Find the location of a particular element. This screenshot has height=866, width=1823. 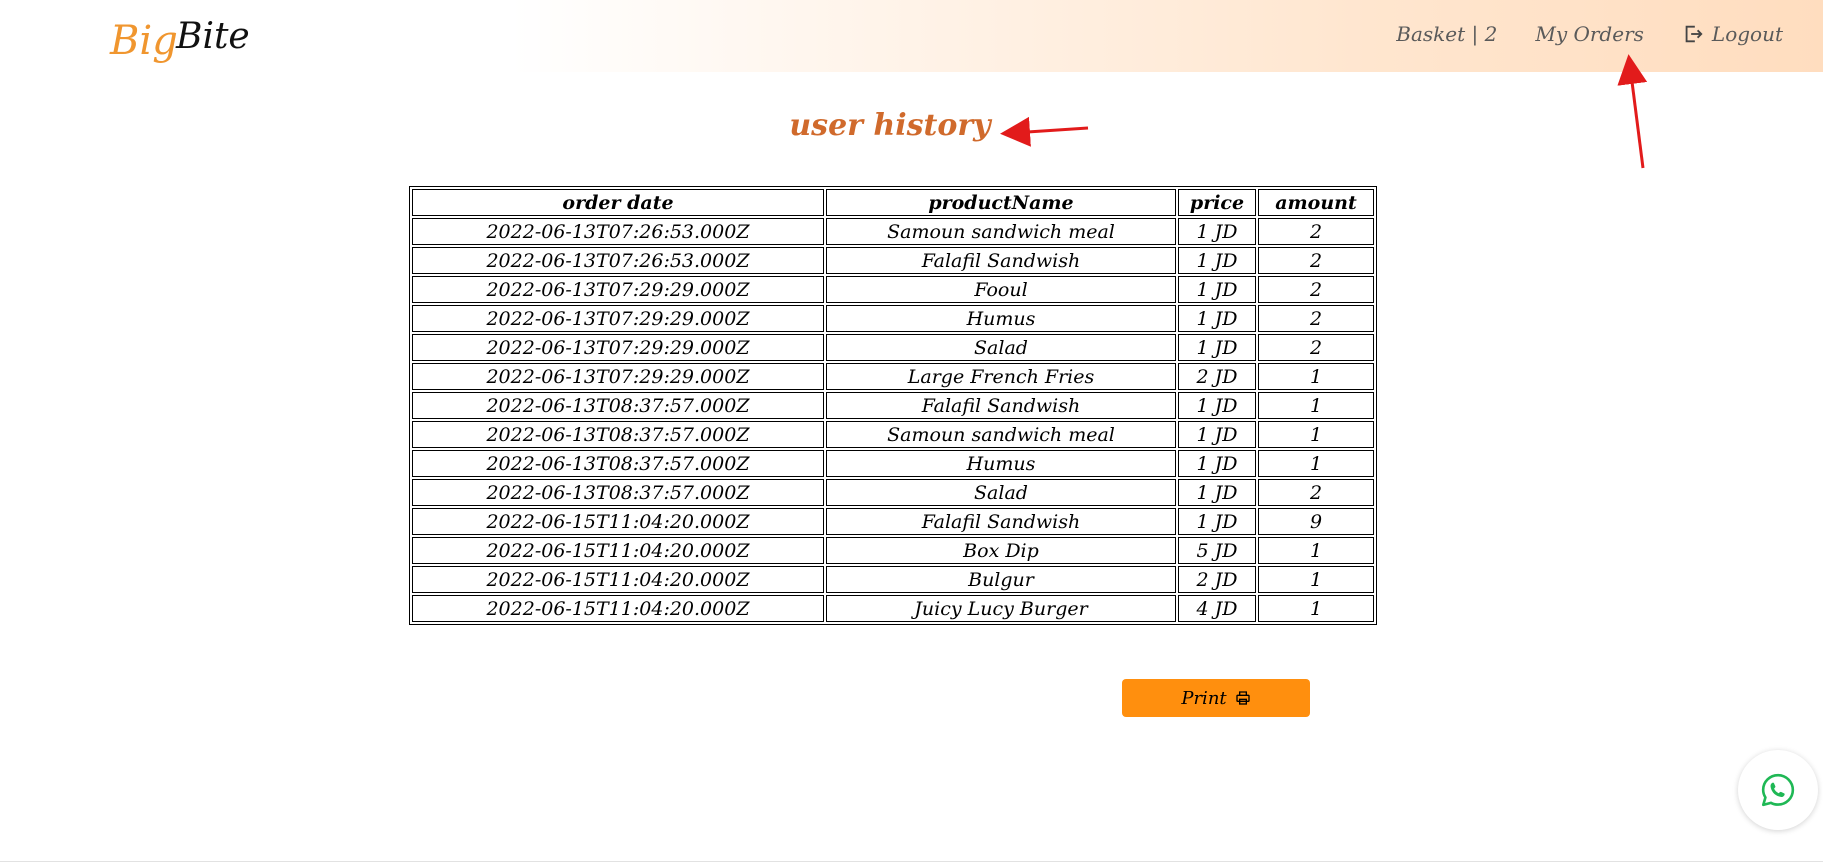

header-bar: Big Bite Basket | 2 My Orders Logout is located at coordinates (911, 36).